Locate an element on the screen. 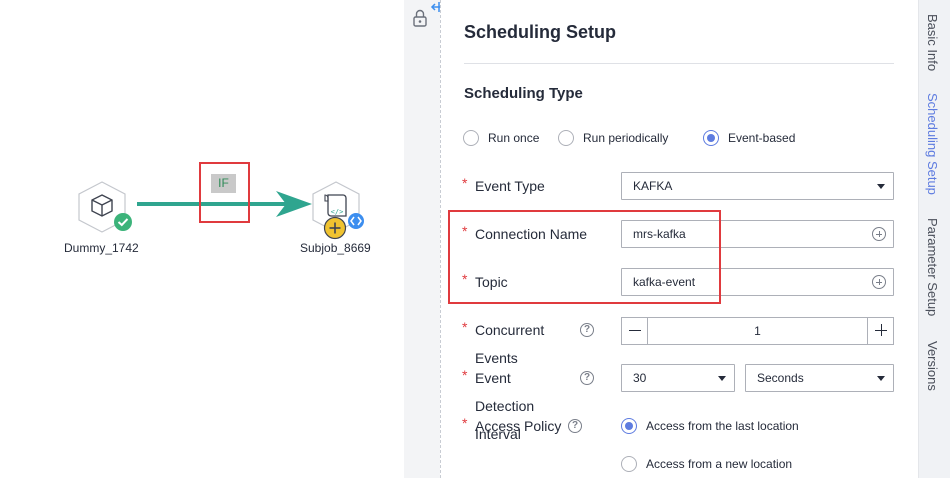 This screenshot has height=478, width=950. node-subjob: </> is located at coordinates (337, 210).